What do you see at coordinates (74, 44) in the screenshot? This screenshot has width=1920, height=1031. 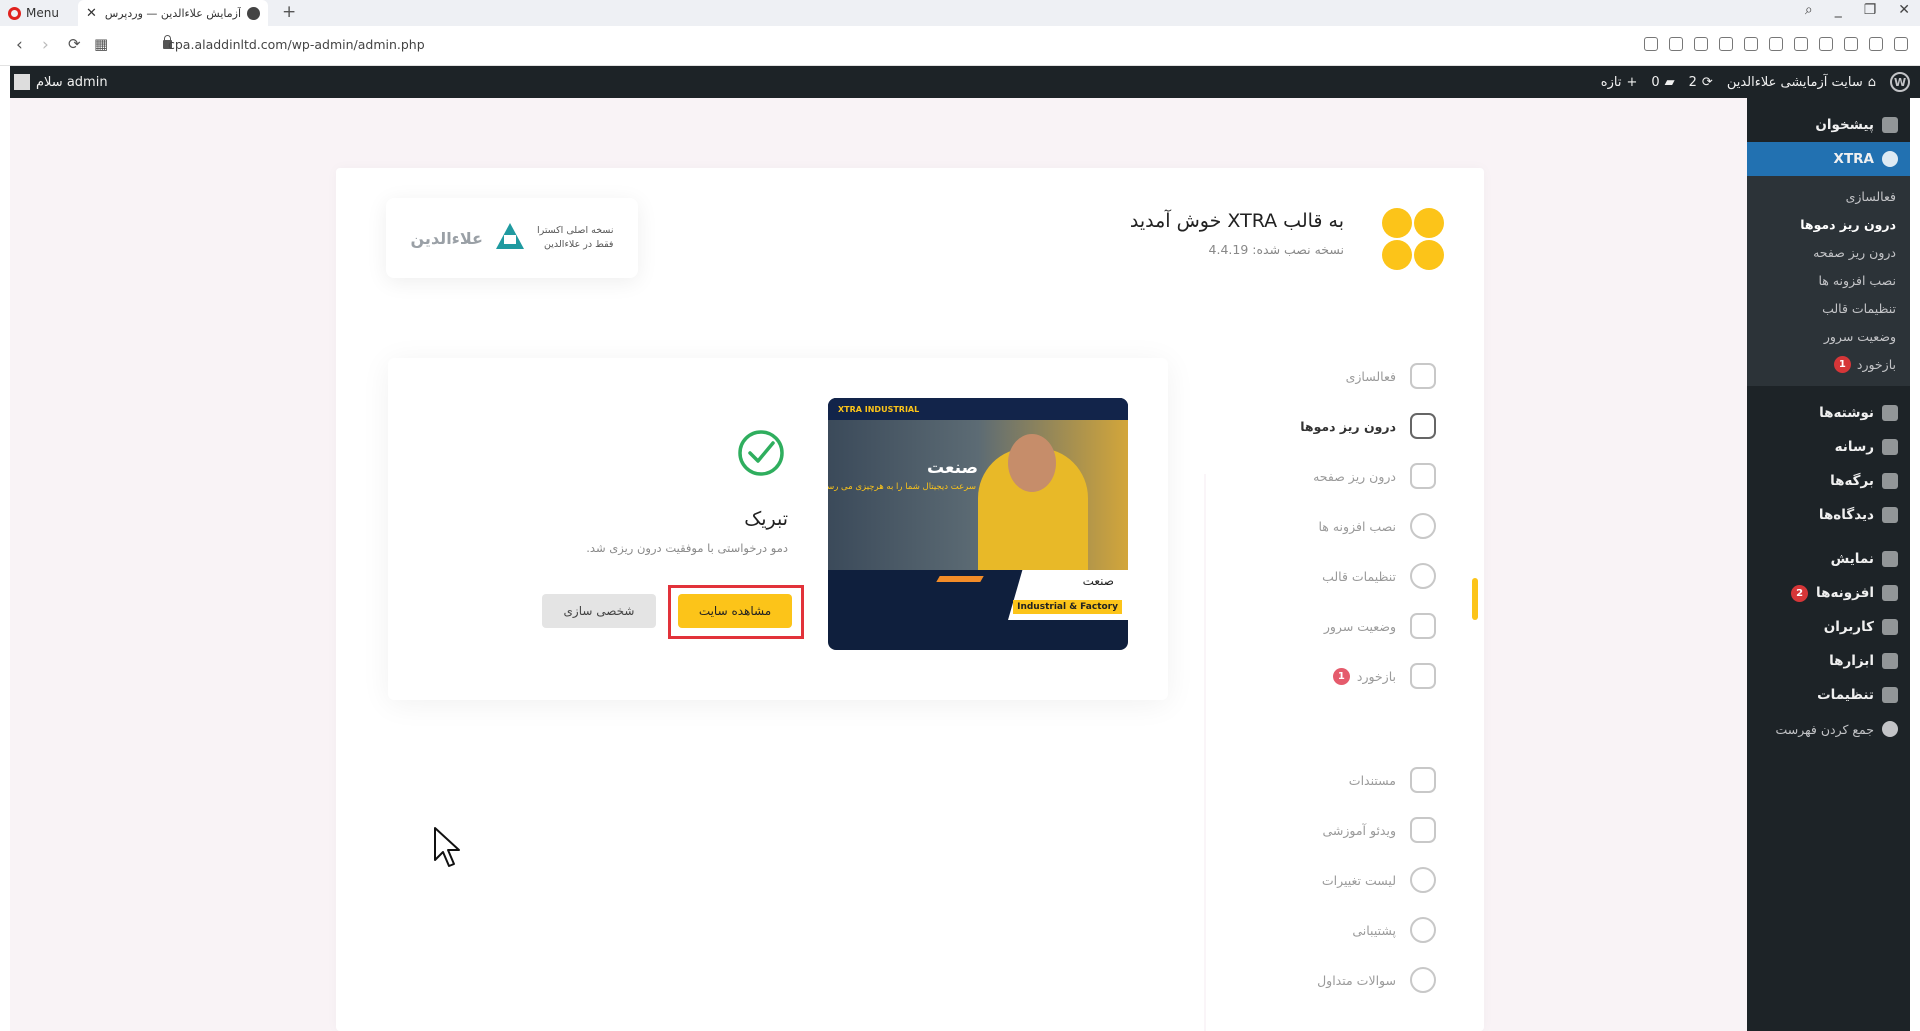 I see `reload-icon: ⟳` at bounding box center [74, 44].